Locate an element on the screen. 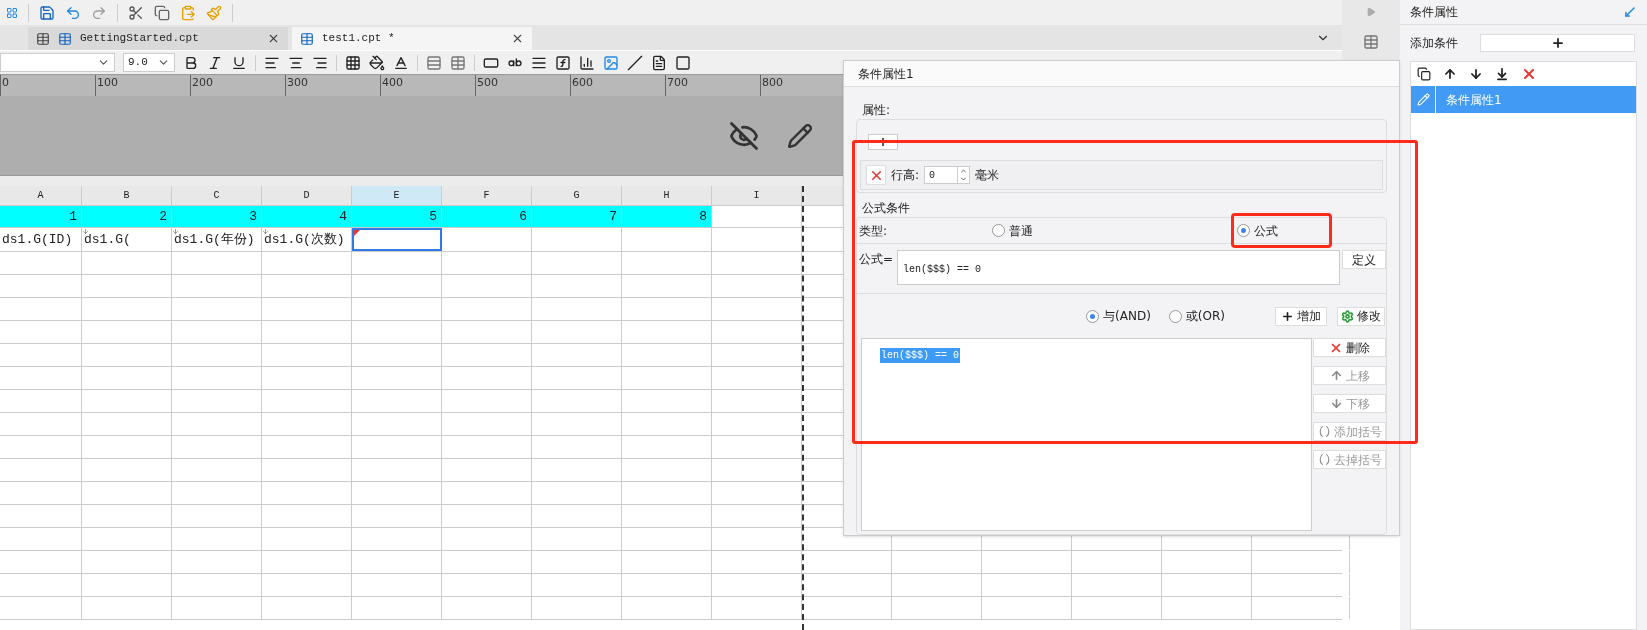 This screenshot has width=1647, height=630. column-header: G is located at coordinates (576, 195).